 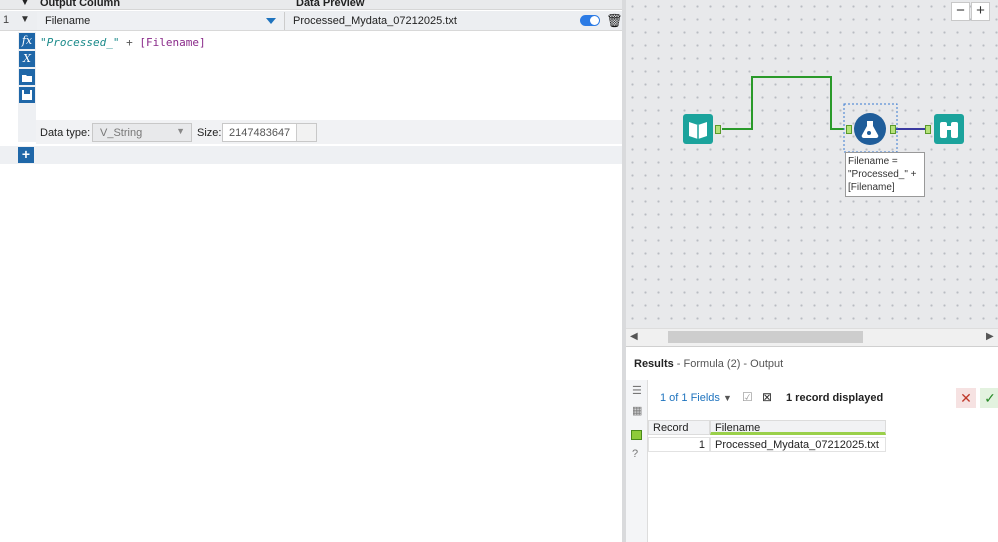 What do you see at coordinates (26, 155) in the screenshot?
I see `add-formula-button: +` at bounding box center [26, 155].